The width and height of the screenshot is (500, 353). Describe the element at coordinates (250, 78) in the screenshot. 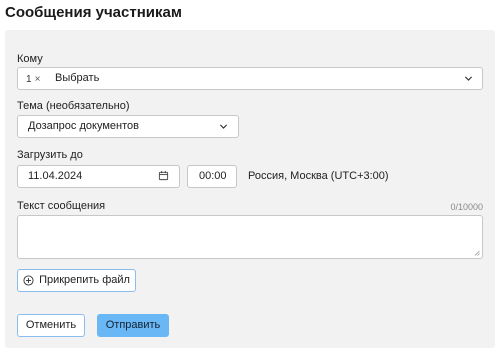

I see `recipients-select: 1 × Выбрать` at that location.